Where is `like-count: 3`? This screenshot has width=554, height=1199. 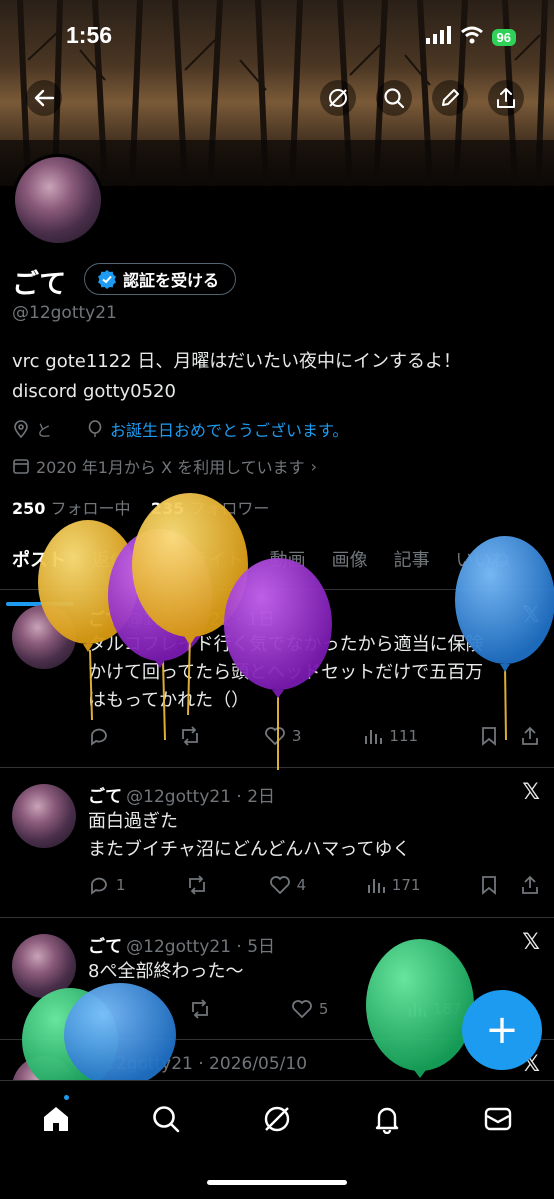 like-count: 3 is located at coordinates (296, 736).